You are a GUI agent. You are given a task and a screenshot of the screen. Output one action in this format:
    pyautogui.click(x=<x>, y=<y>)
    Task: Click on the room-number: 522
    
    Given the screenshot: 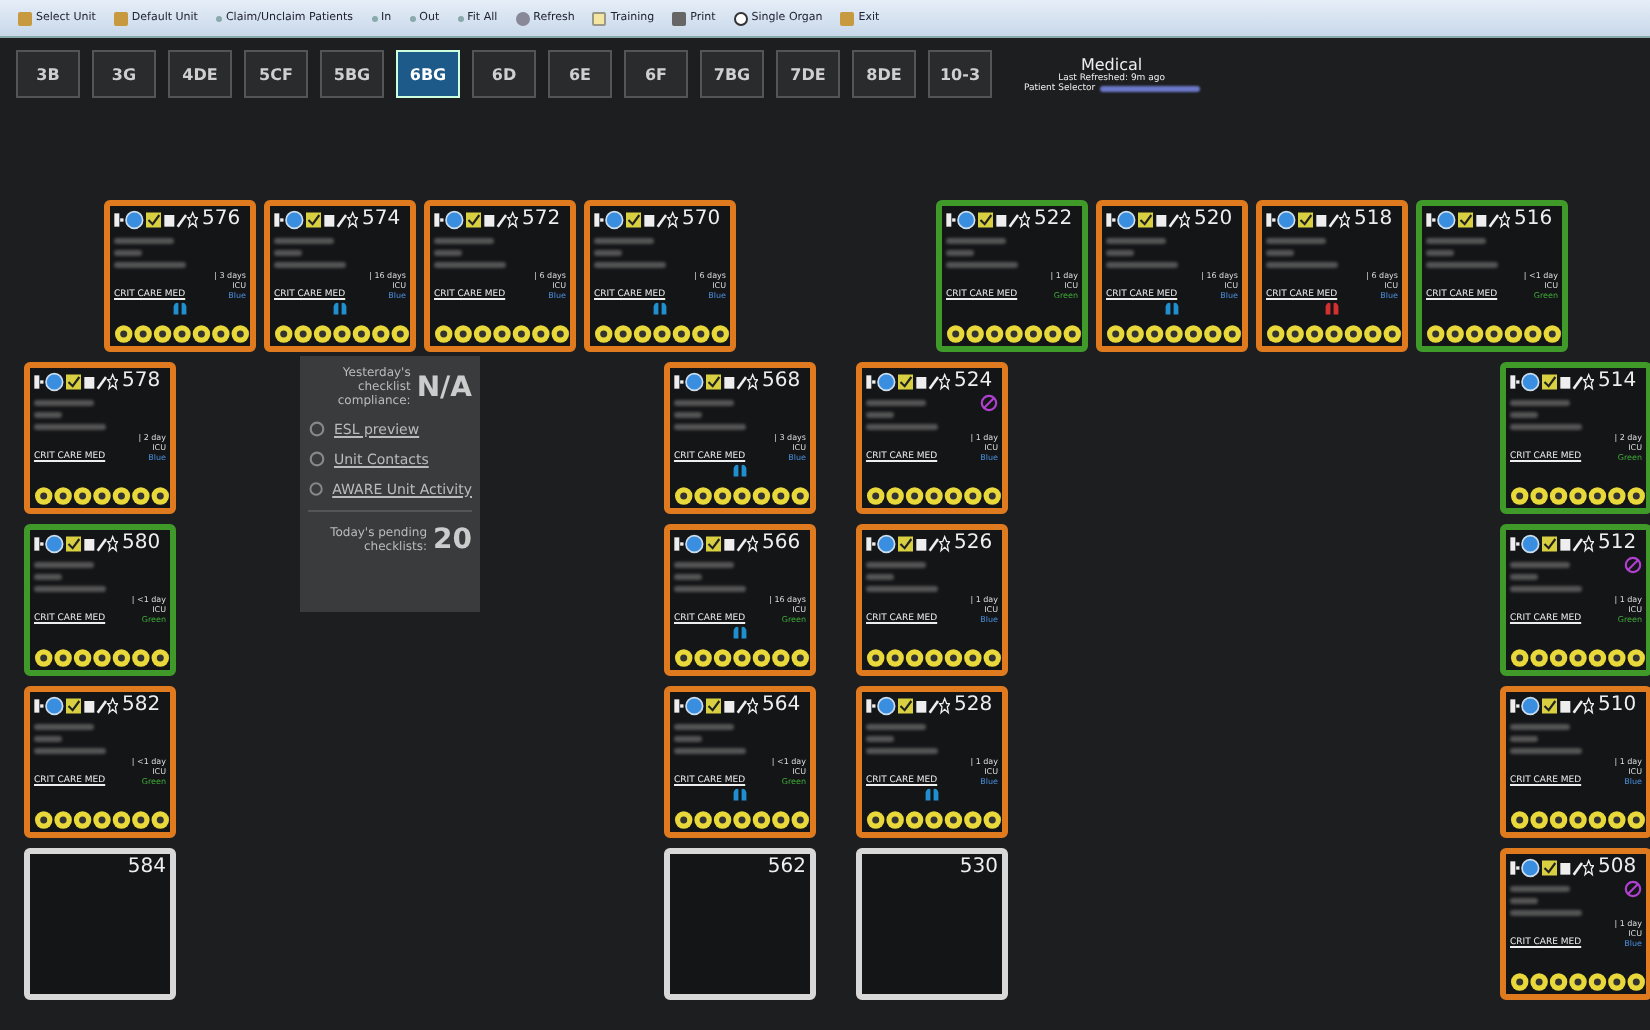 What is the action you would take?
    pyautogui.click(x=1053, y=219)
    